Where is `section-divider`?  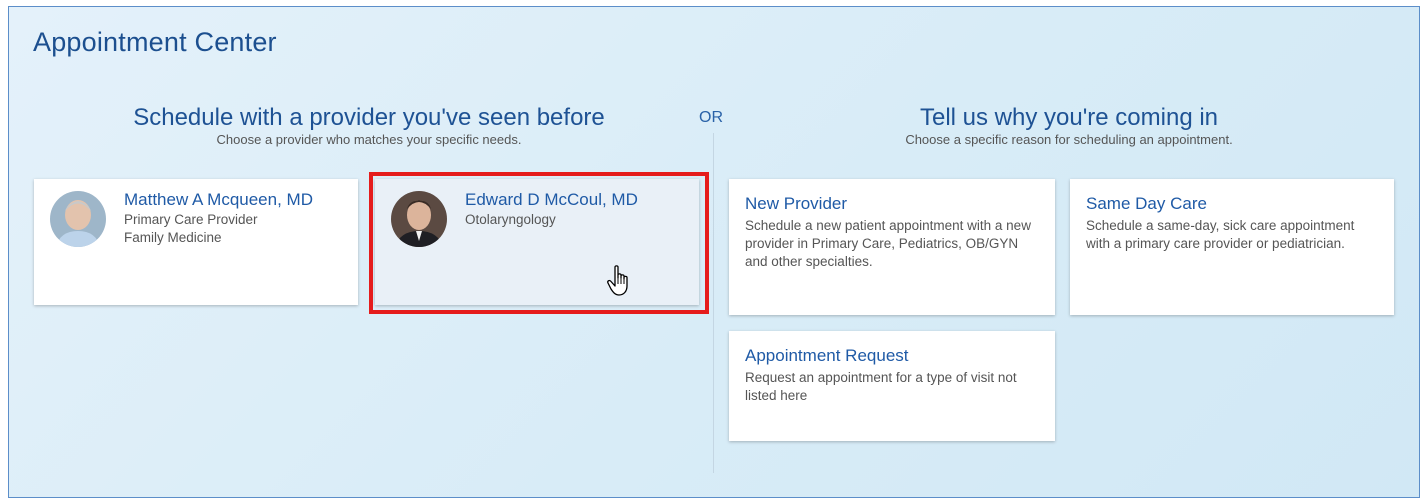
section-divider is located at coordinates (713, 303).